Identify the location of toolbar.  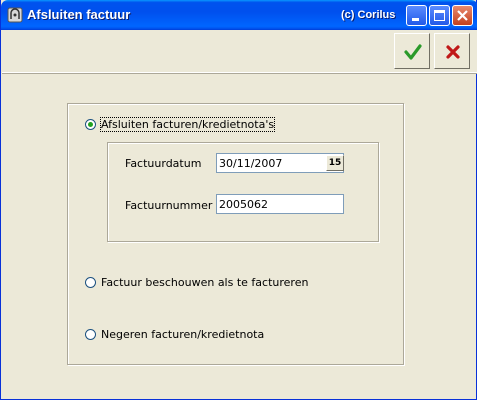
(239, 51).